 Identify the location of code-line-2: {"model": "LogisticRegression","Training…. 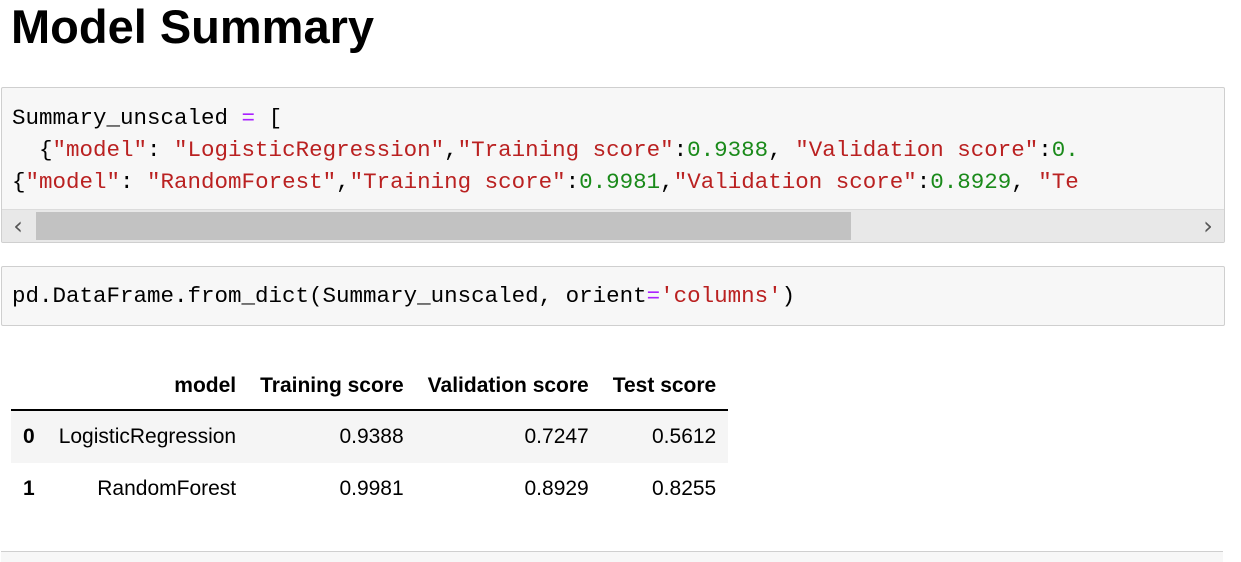
(545, 150).